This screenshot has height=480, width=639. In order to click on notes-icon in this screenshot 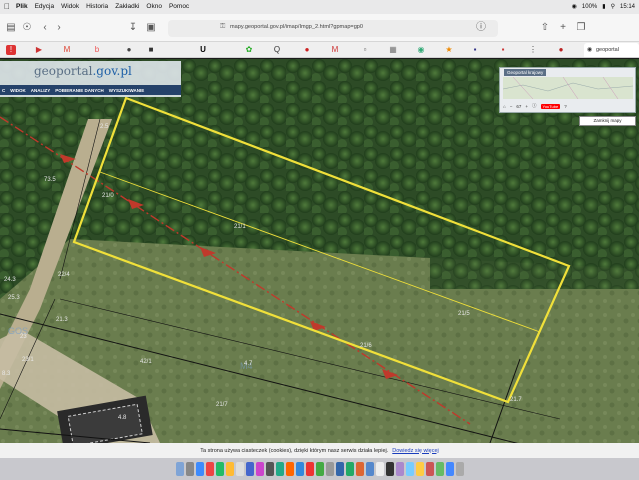, I will do `click(229, 469)`.